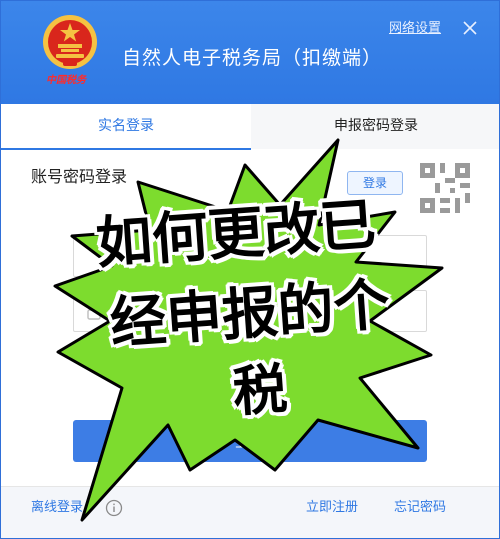  Describe the element at coordinates (415, 29) in the screenshot. I see `network-settings-link: 网络设置` at that location.